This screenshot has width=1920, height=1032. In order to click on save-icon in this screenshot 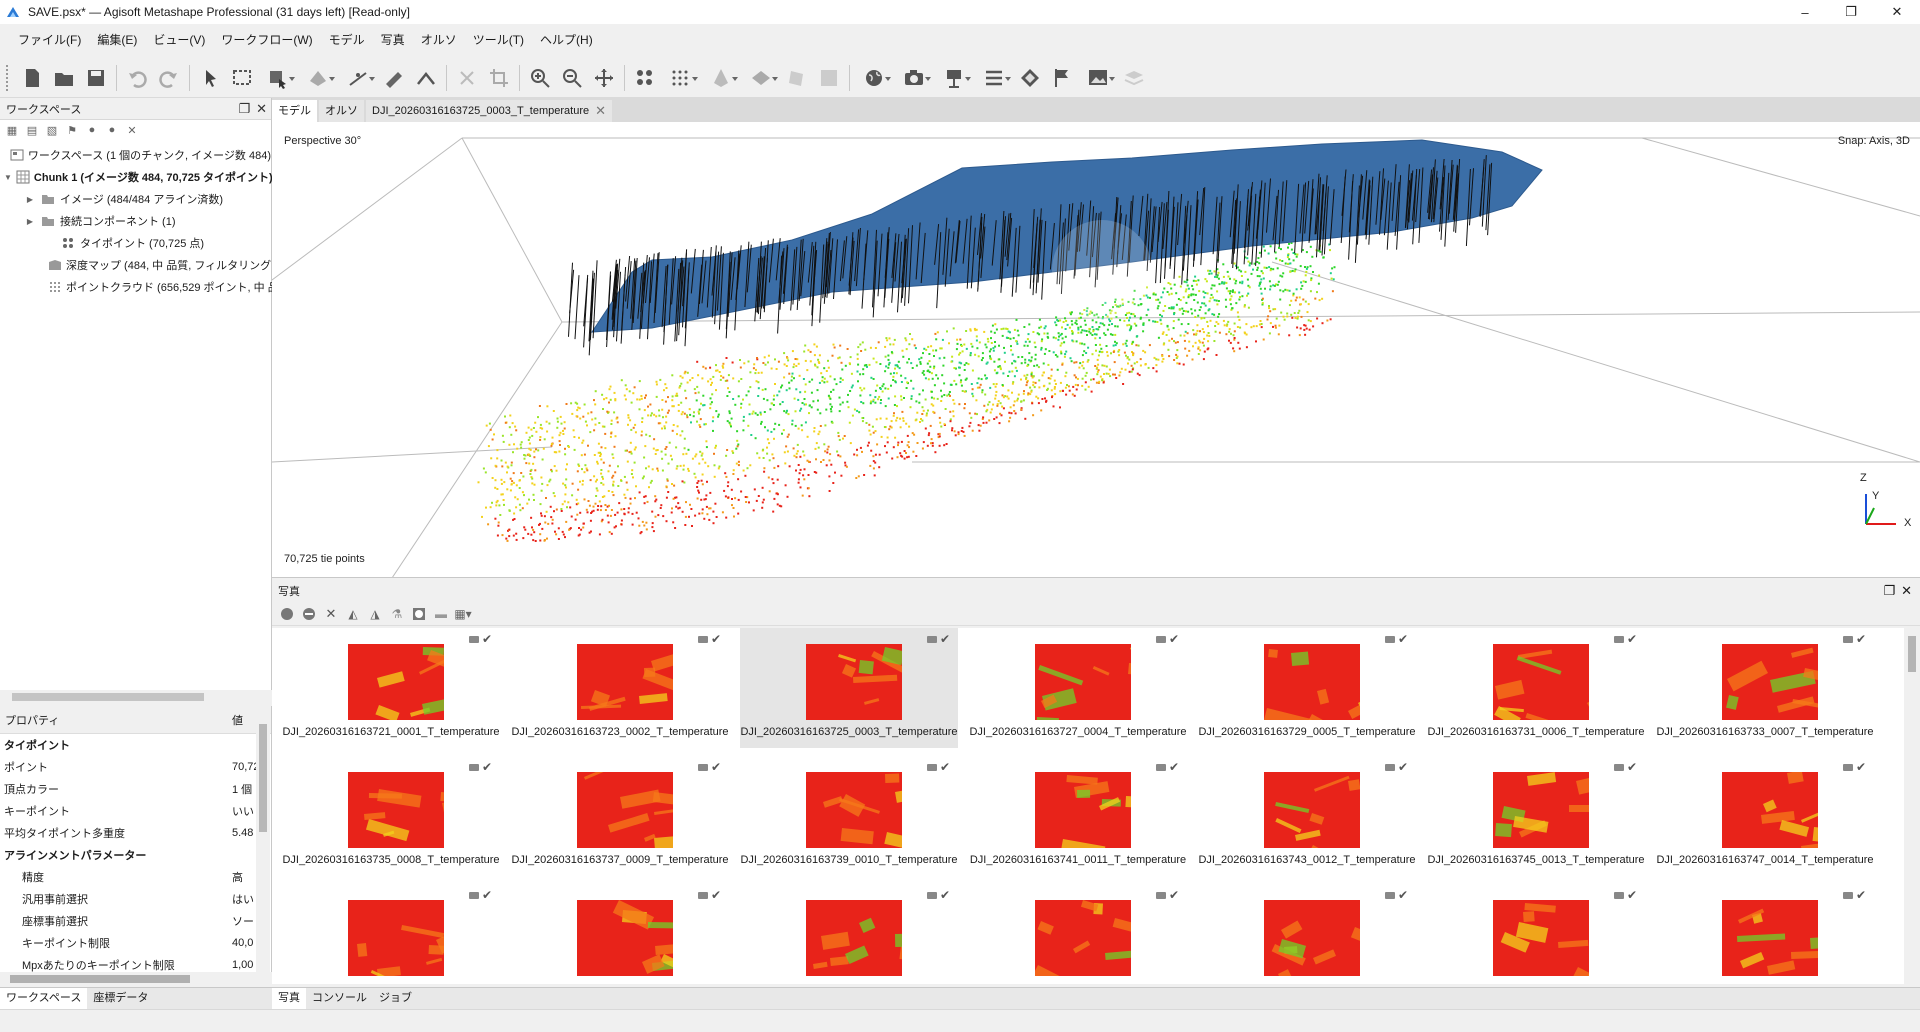, I will do `click(96, 78)`.